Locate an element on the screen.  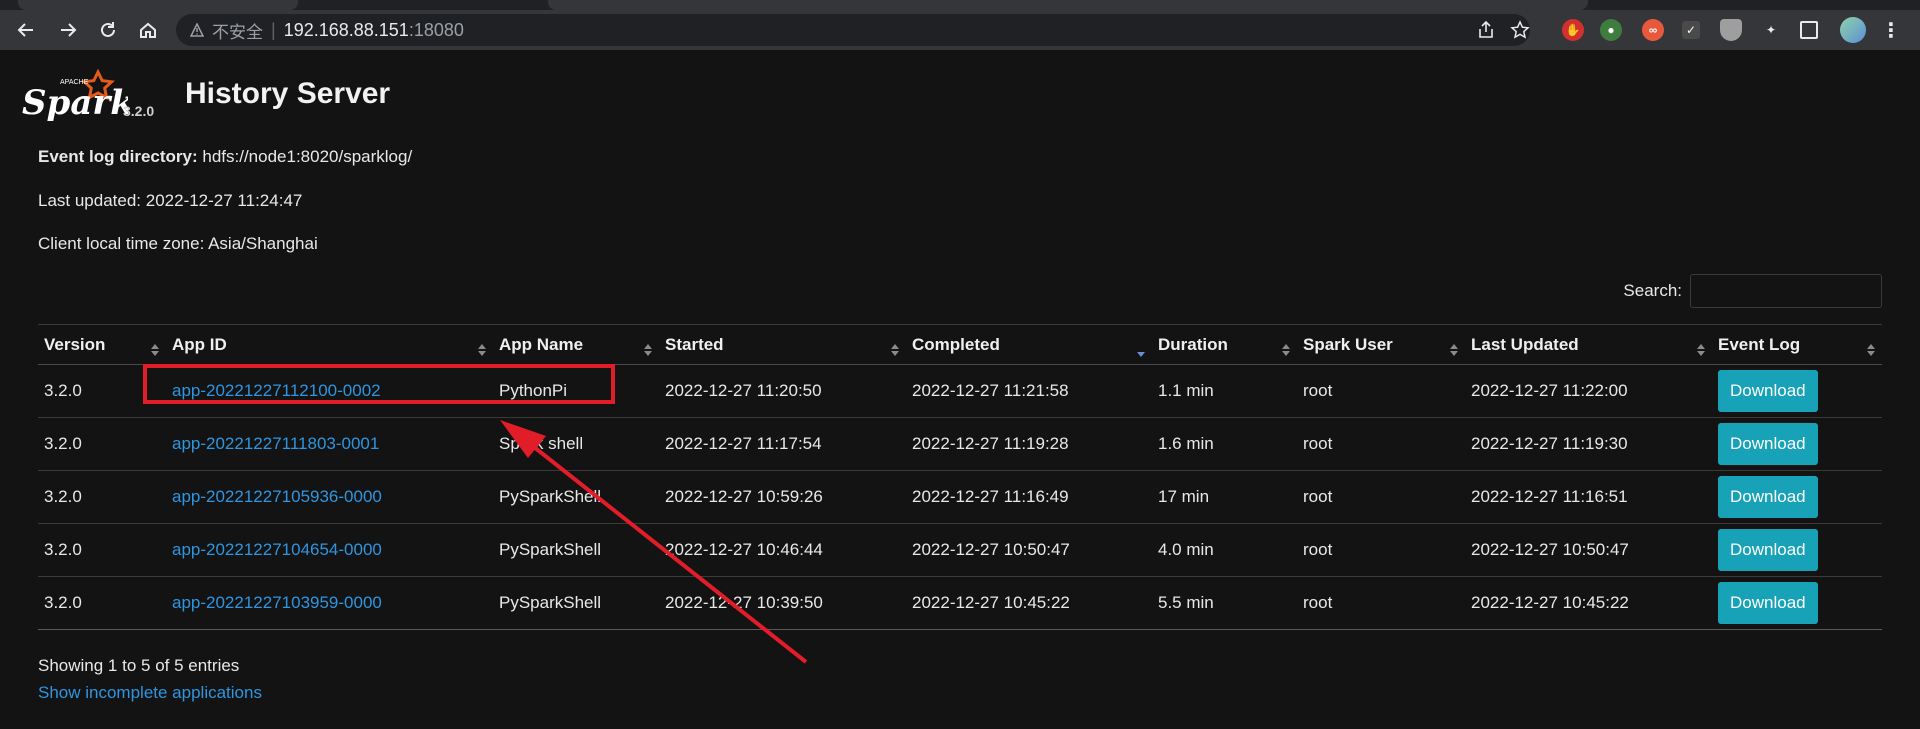
column-header-label: Completed is located at coordinates (956, 344).